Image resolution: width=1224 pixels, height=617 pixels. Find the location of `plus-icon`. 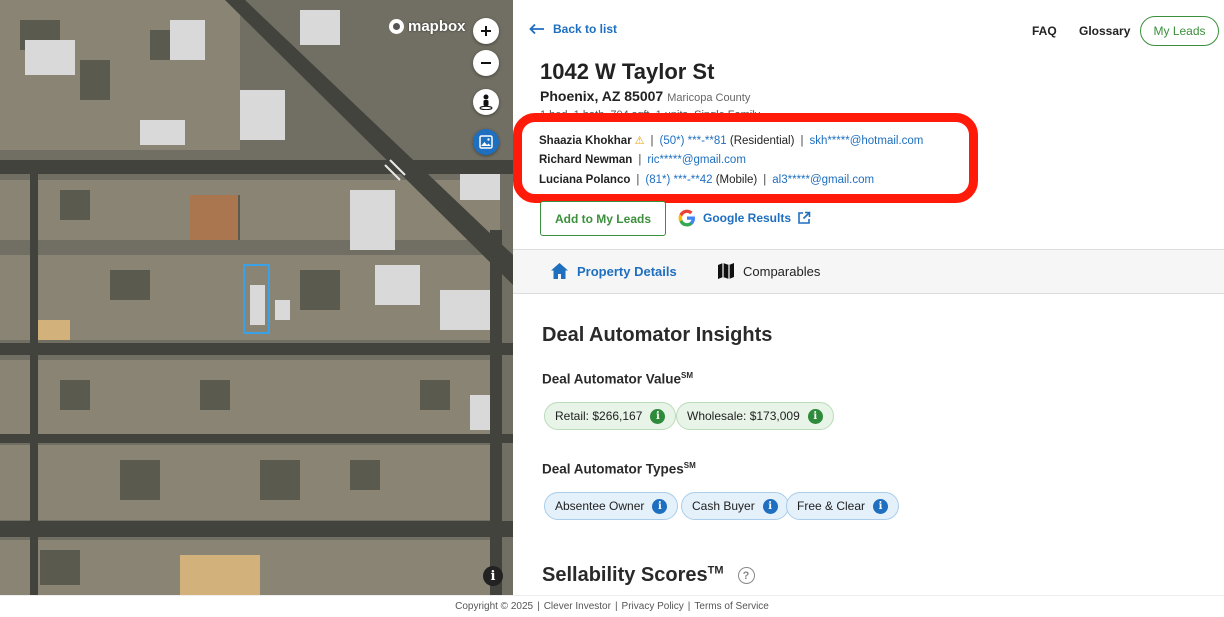

plus-icon is located at coordinates (486, 31).